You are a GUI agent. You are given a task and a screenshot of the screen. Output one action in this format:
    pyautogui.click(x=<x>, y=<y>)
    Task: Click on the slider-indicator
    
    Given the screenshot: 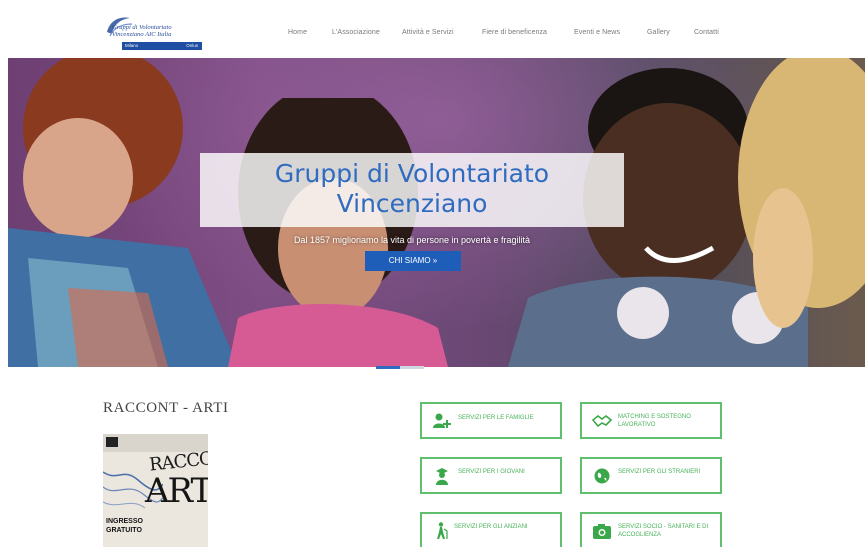 What is the action you would take?
    pyautogui.click(x=401, y=367)
    